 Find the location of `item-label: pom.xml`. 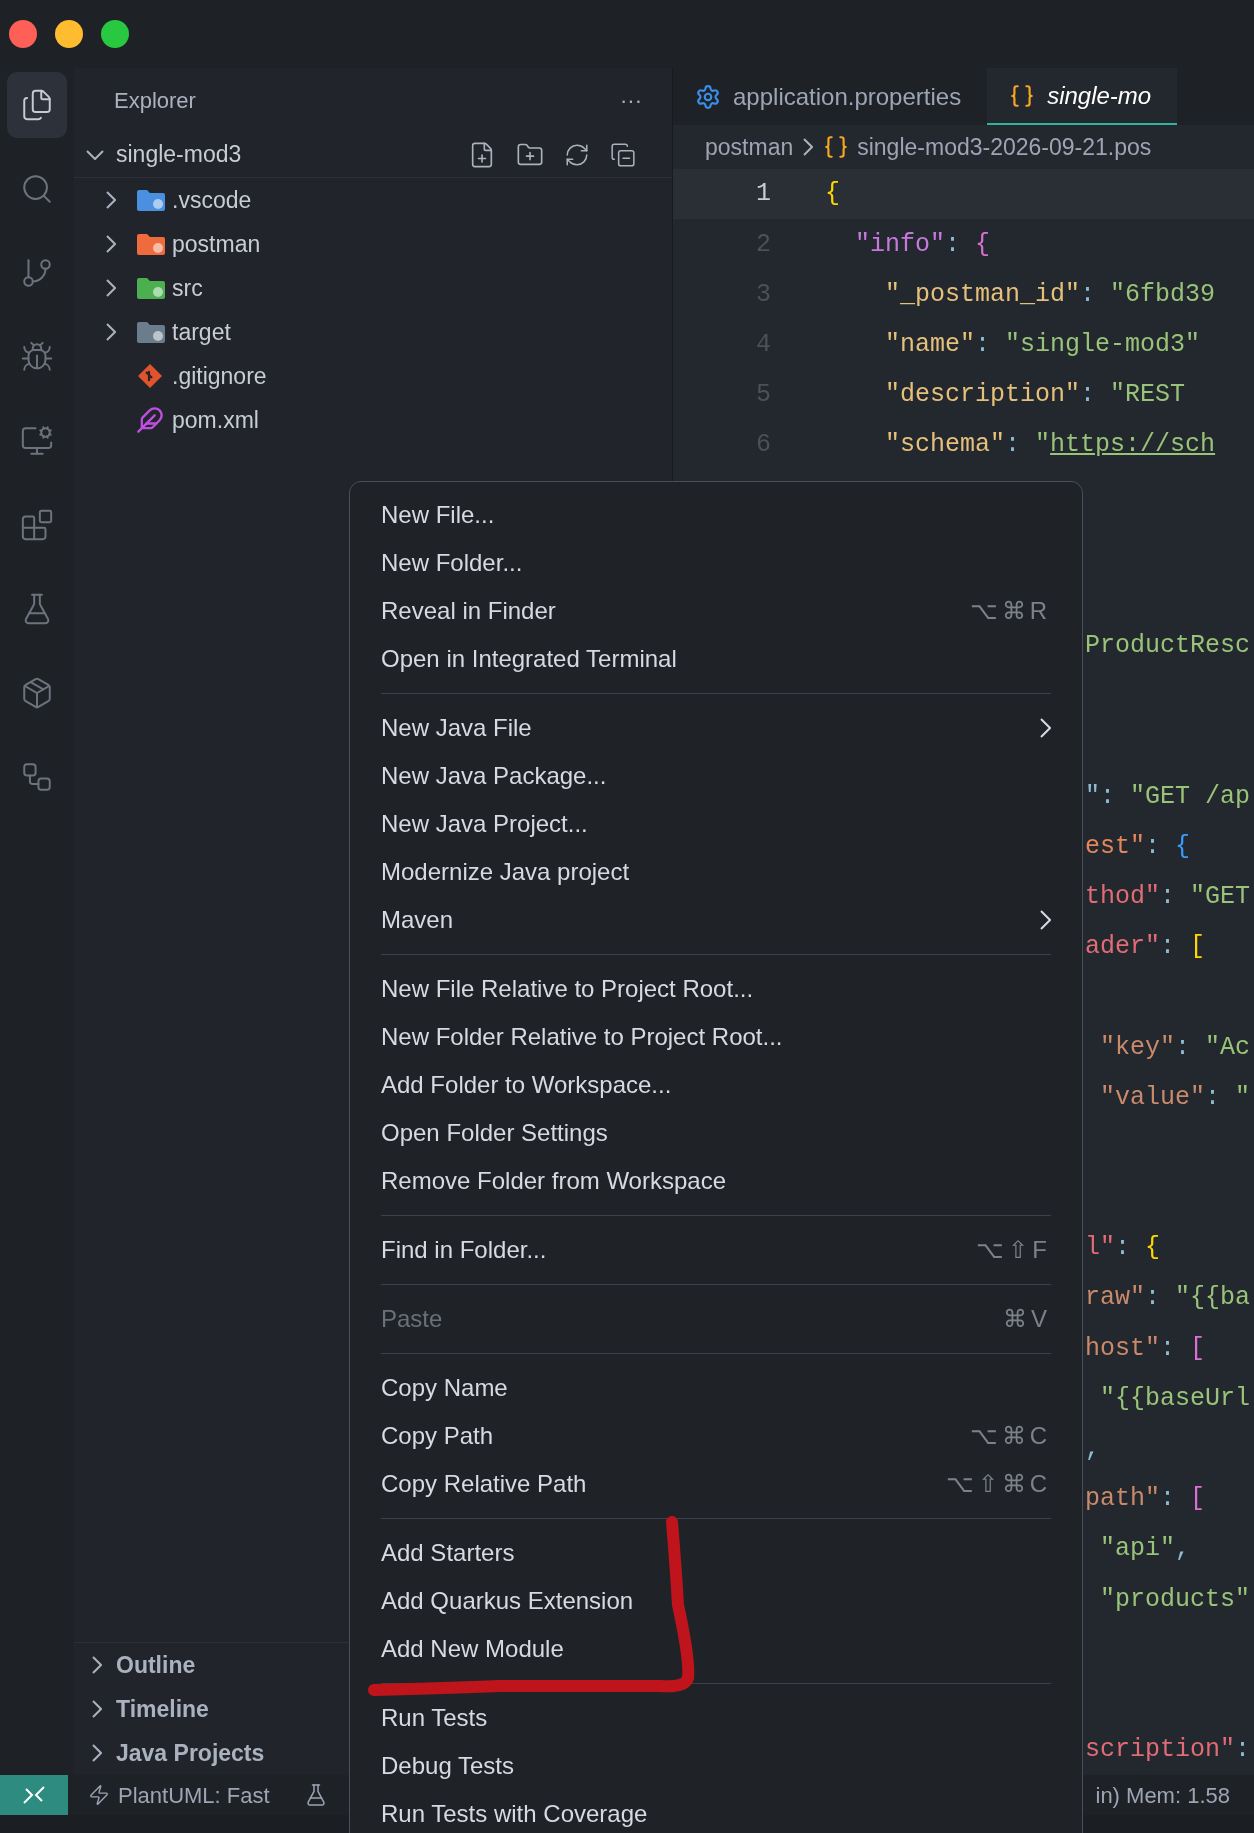

item-label: pom.xml is located at coordinates (215, 420).